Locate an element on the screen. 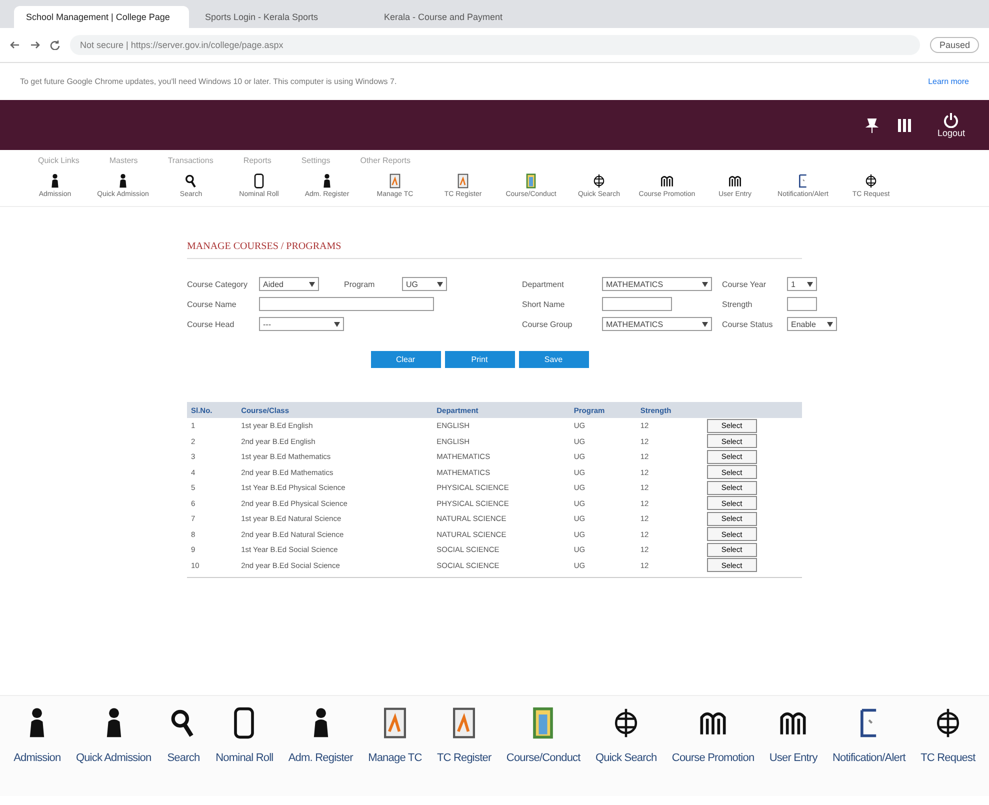 Image resolution: width=989 pixels, height=805 pixels. dropdown-field: --- is located at coordinates (301, 324).